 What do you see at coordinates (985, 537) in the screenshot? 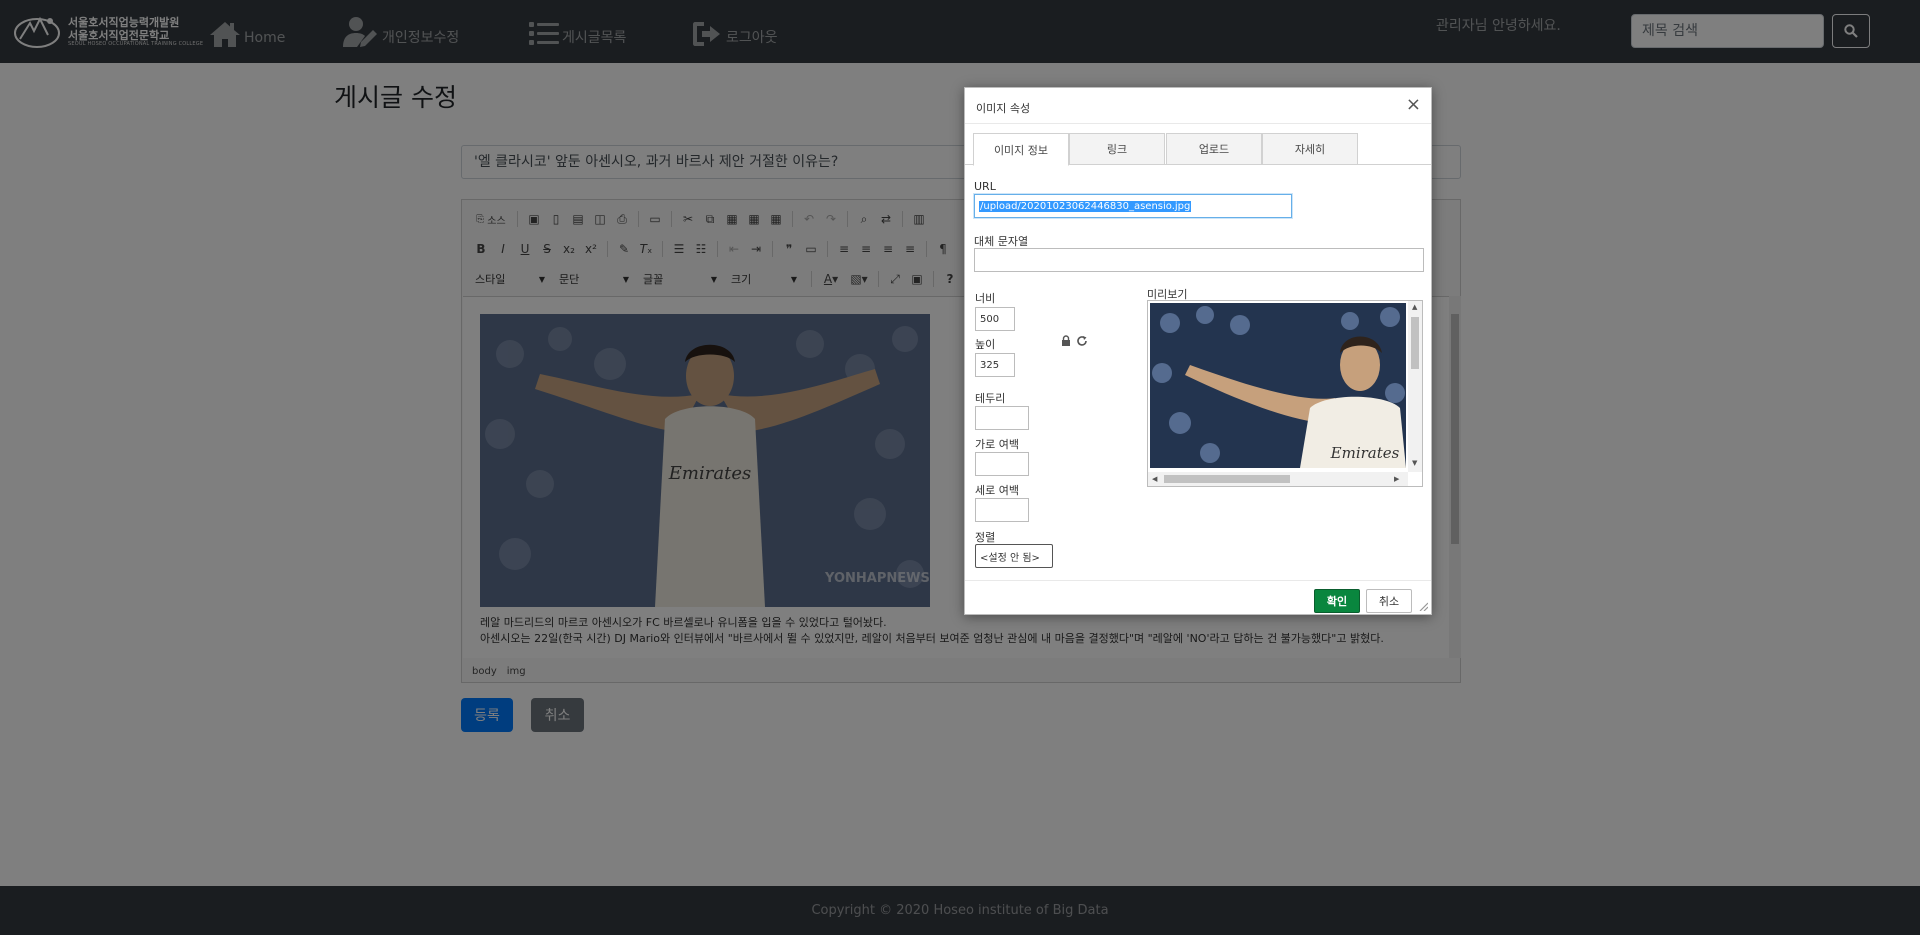
I see `align-label: 정렬` at bounding box center [985, 537].